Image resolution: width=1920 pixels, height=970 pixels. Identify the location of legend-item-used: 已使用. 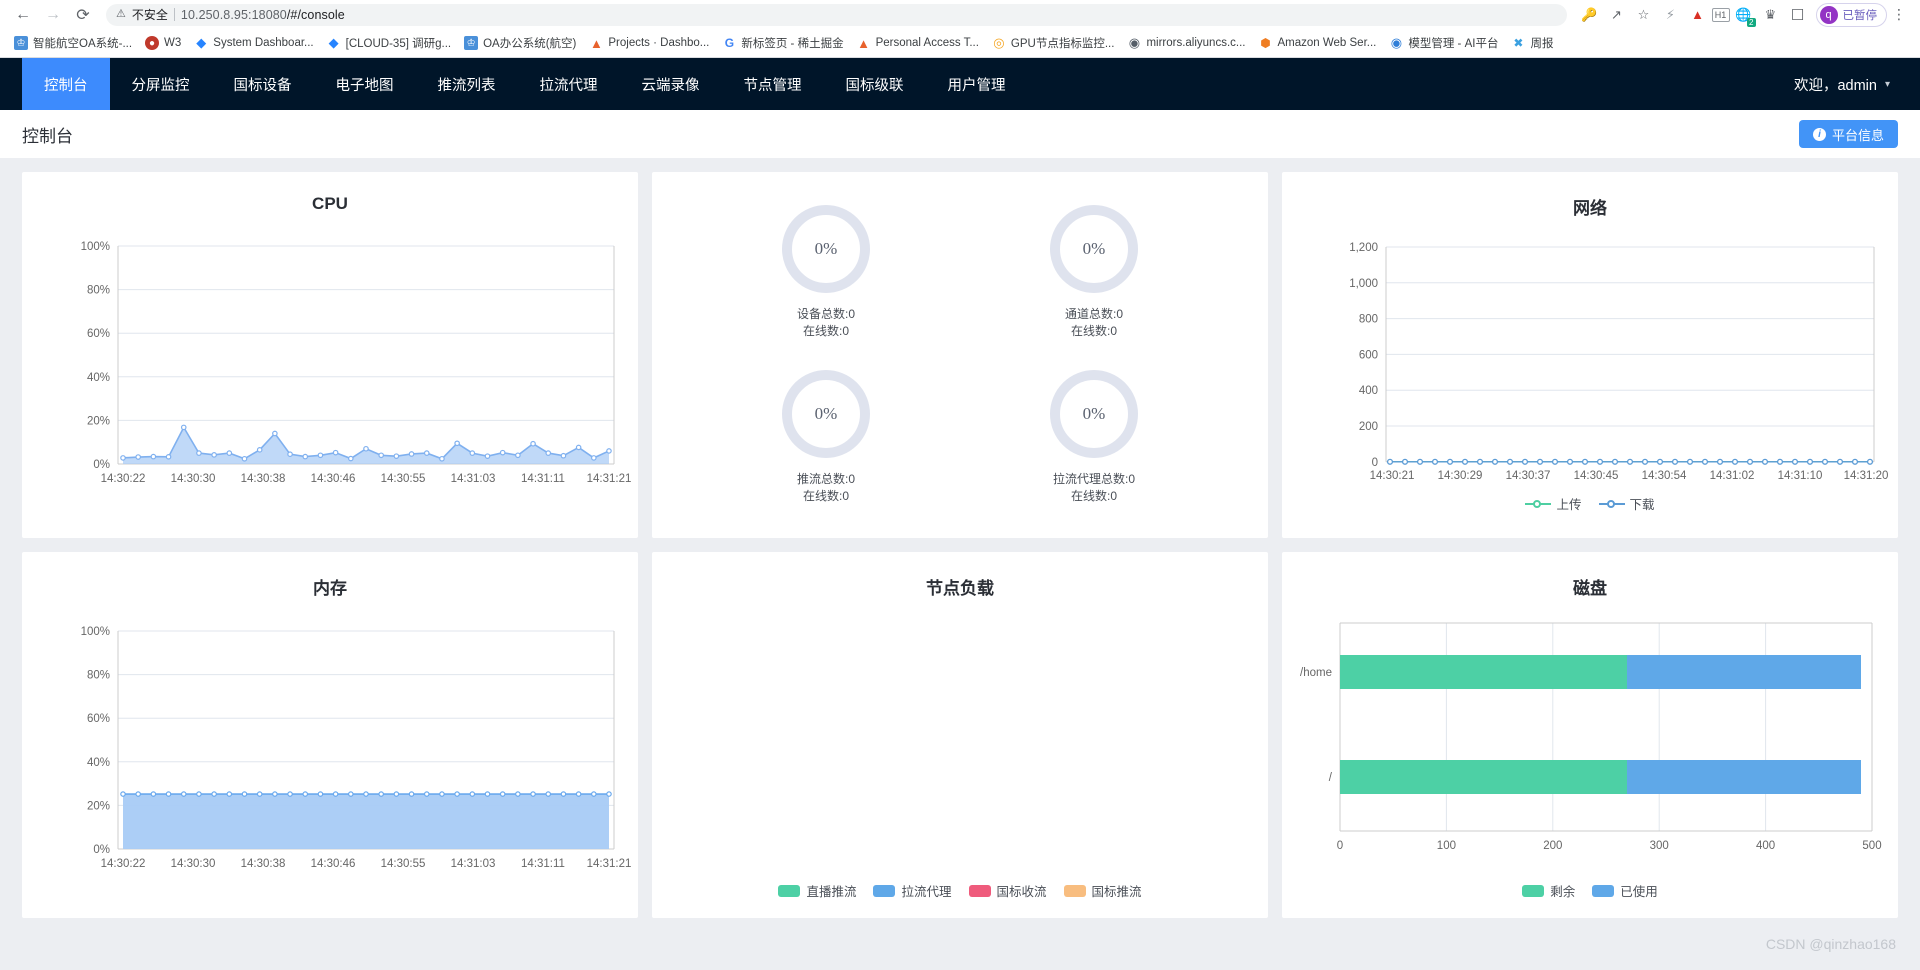
(1625, 890).